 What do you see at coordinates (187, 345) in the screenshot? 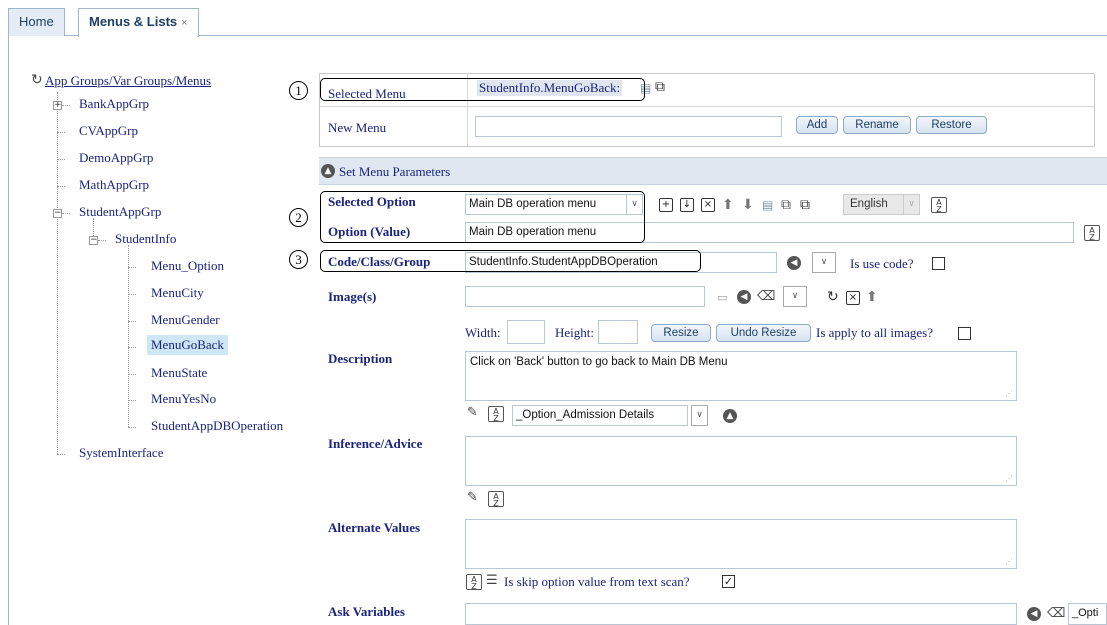
I see `tree-item-menugoback: MenuGoBack` at bounding box center [187, 345].